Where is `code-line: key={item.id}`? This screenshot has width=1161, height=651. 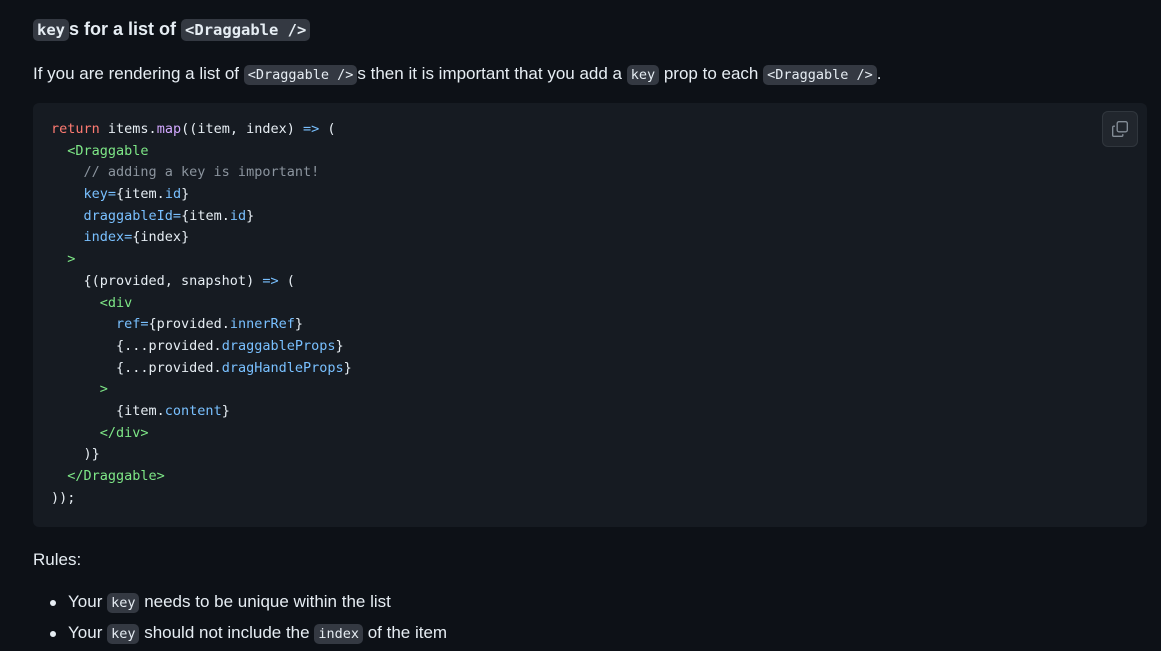
code-line: key={item.id} is located at coordinates (201, 195).